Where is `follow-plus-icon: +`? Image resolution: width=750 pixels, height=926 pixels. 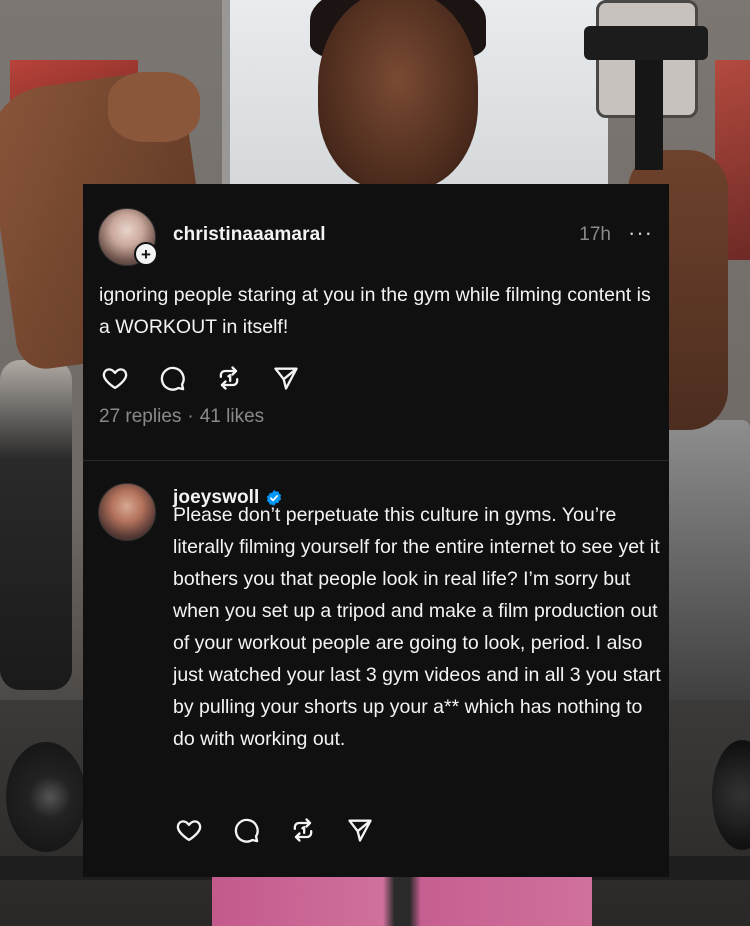 follow-plus-icon: + is located at coordinates (146, 254).